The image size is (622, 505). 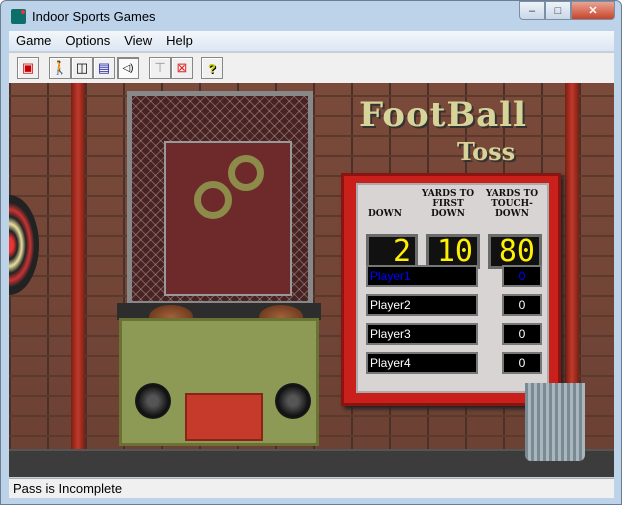 What do you see at coordinates (486, 151) in the screenshot?
I see `logo-toss: Toss` at bounding box center [486, 151].